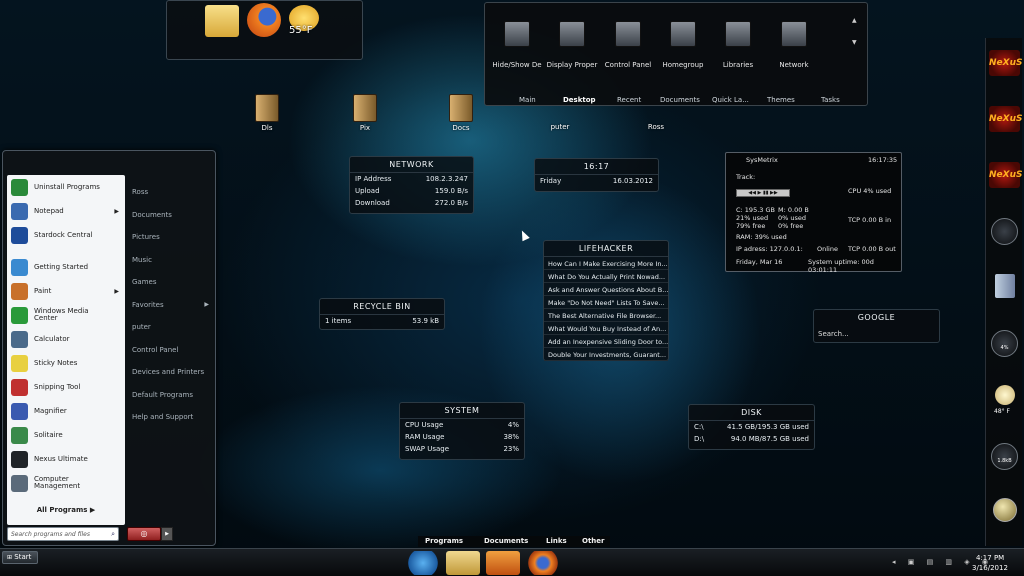 This screenshot has width=1024, height=576. Describe the element at coordinates (629, 100) in the screenshot. I see `dock-tab-recent: Recent` at that location.